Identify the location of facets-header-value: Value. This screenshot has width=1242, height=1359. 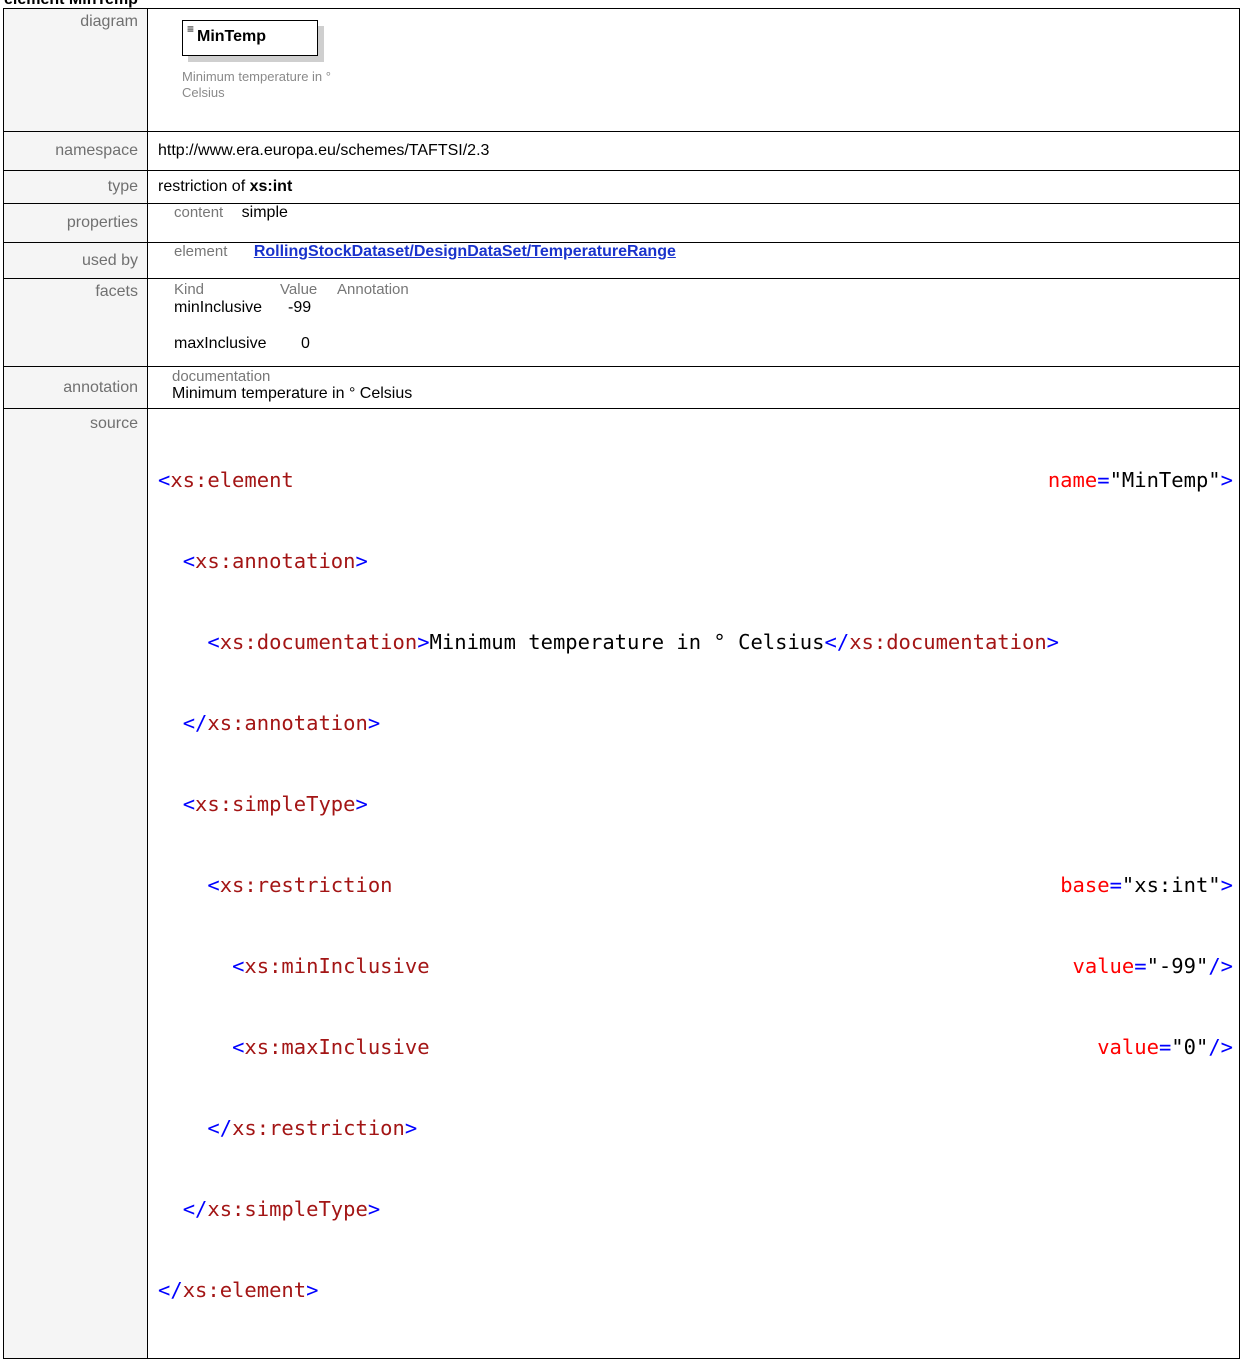
(299, 289).